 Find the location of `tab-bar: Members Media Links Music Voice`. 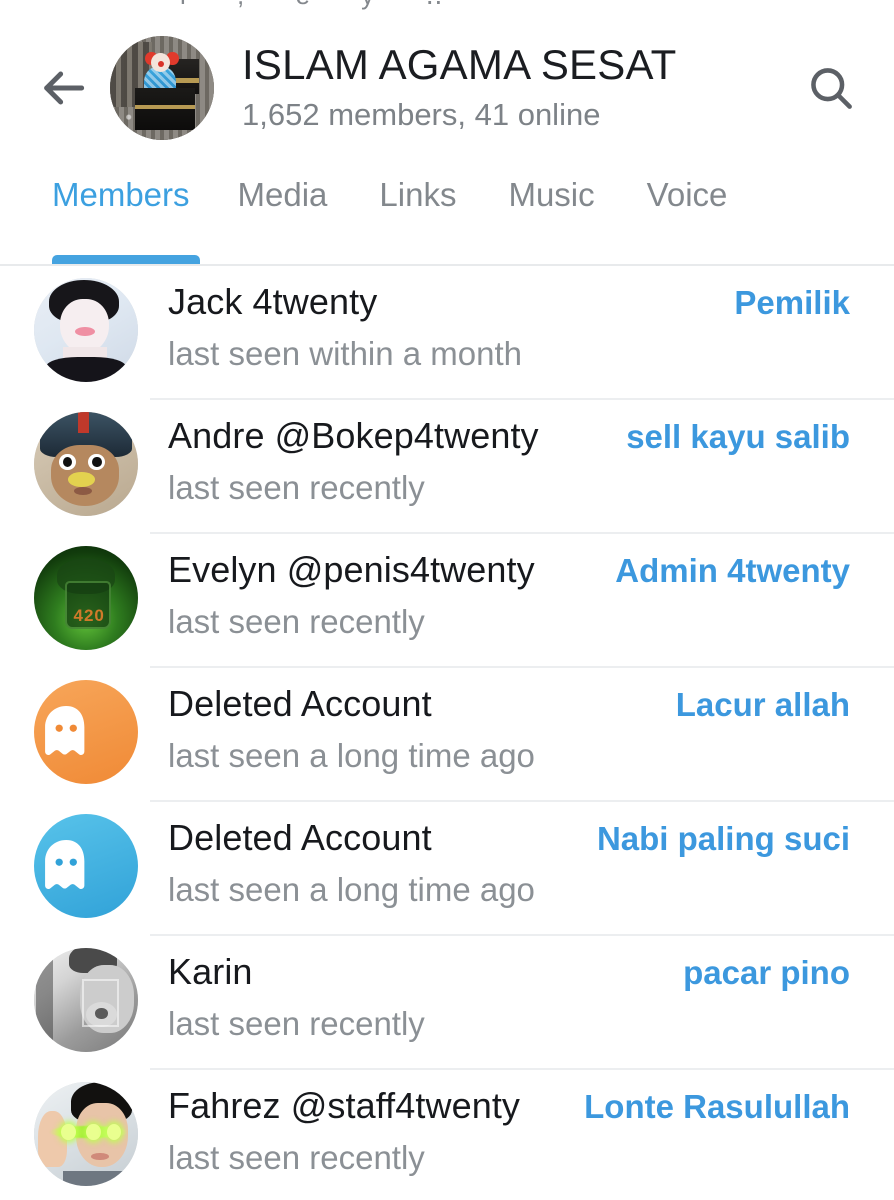

tab-bar: Members Media Links Music Voice is located at coordinates (447, 214).